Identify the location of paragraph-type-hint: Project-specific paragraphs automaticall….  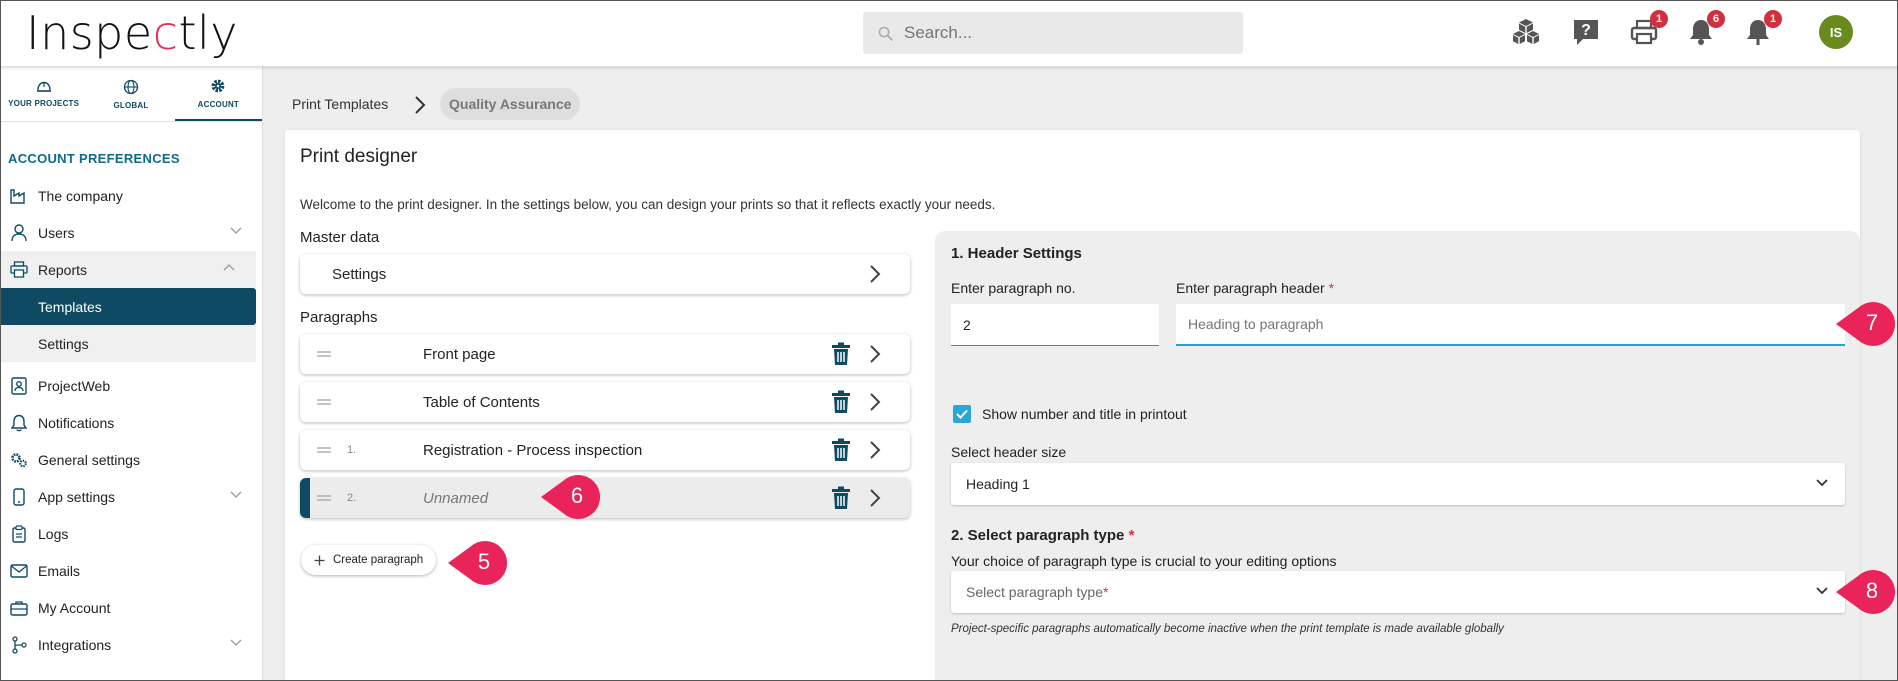
(1227, 629).